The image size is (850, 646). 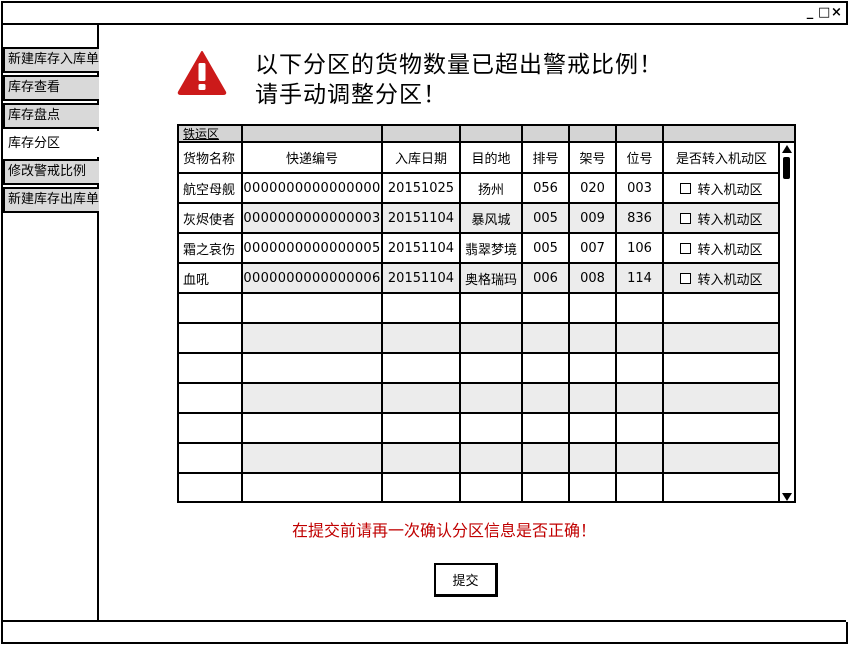 I want to click on column-header: 货物名称, so click(x=211, y=158).